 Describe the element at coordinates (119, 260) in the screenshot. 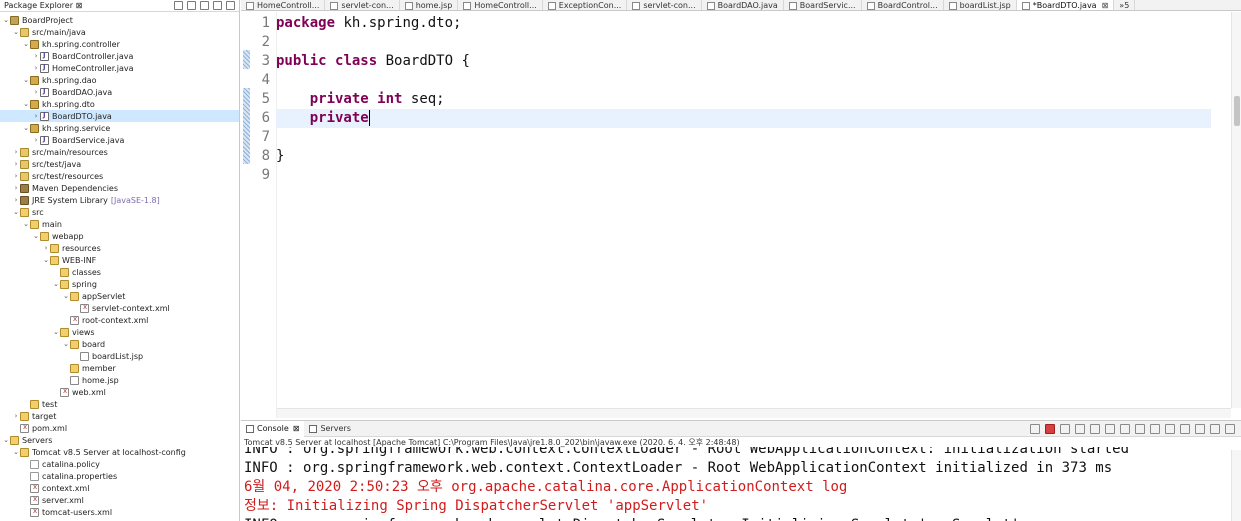

I see `tree-item: ⌄ WEB-INF` at that location.